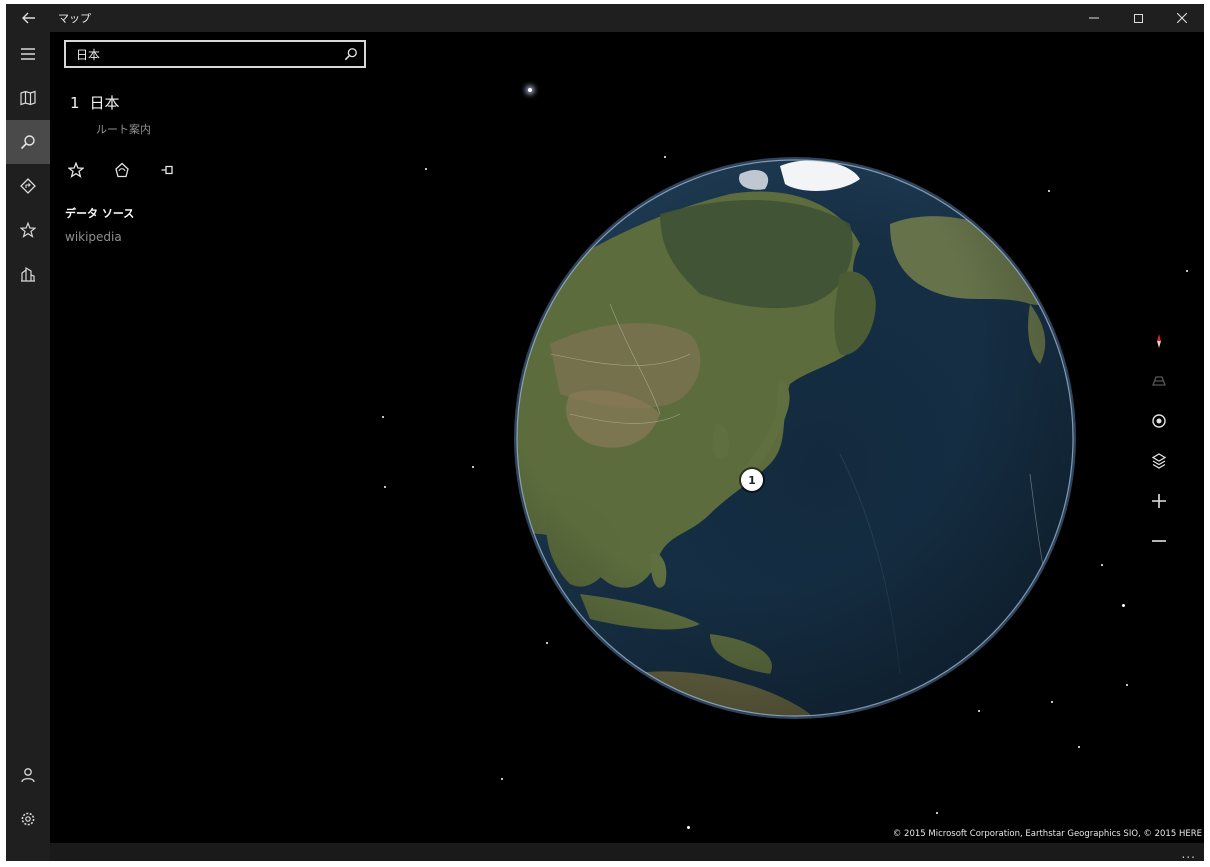 This screenshot has height=867, width=1210. What do you see at coordinates (74, 18) in the screenshot?
I see `window-title: マップ` at bounding box center [74, 18].